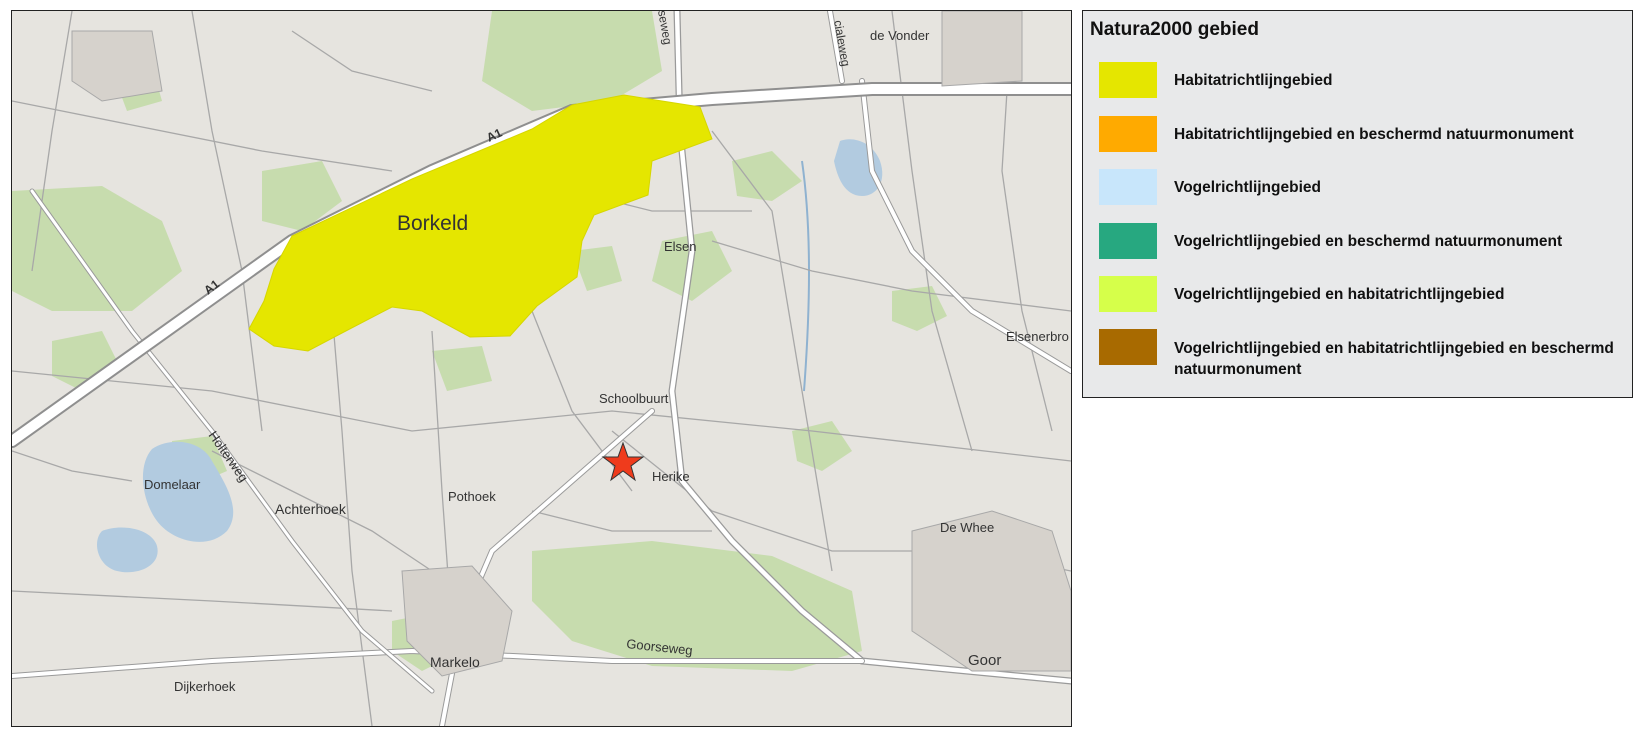 The height and width of the screenshot is (736, 1643). What do you see at coordinates (432, 223) in the screenshot?
I see `area-label-borkeld: Borkeld` at bounding box center [432, 223].